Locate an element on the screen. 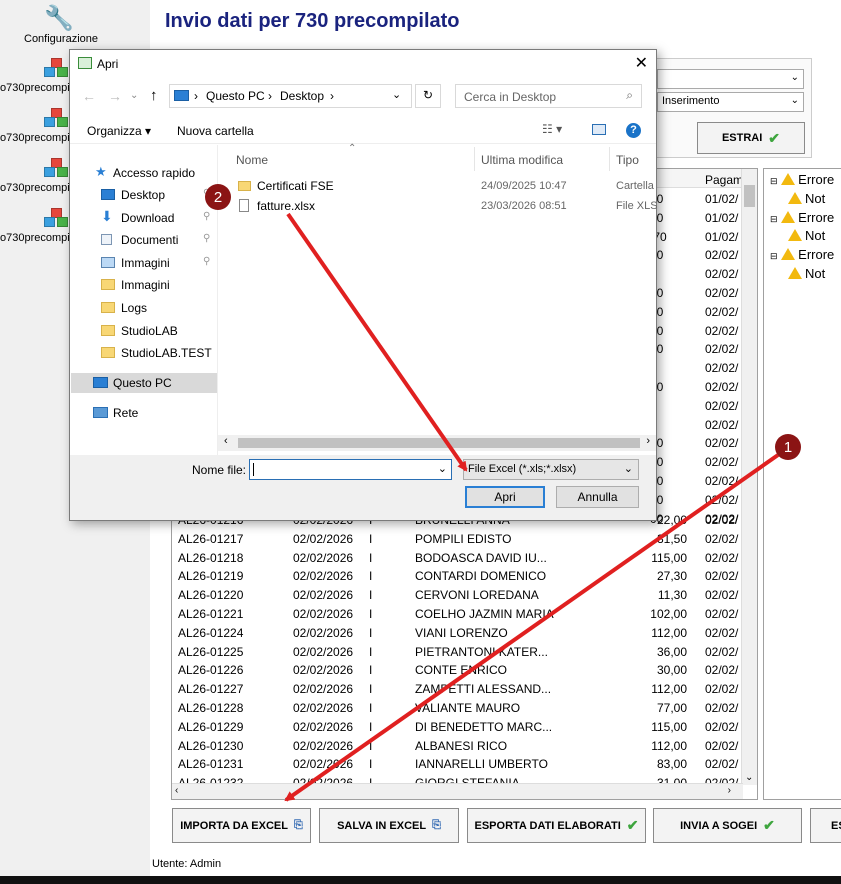 The width and height of the screenshot is (841, 884). nav-item: Immagini is located at coordinates (144, 285).